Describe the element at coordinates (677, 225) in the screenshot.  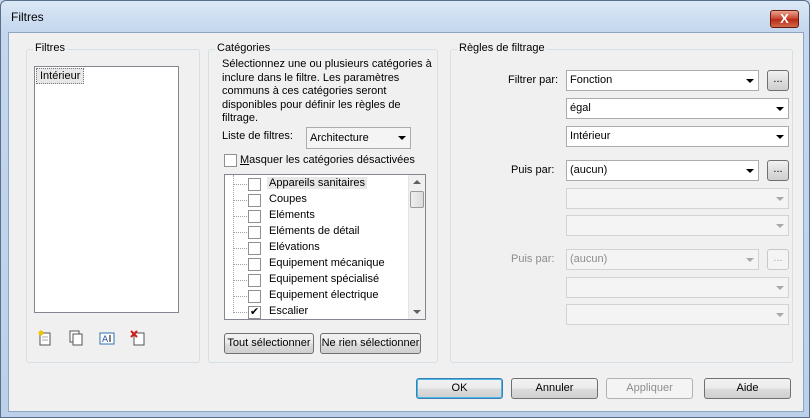
I see `then-by-value-dropdown` at that location.